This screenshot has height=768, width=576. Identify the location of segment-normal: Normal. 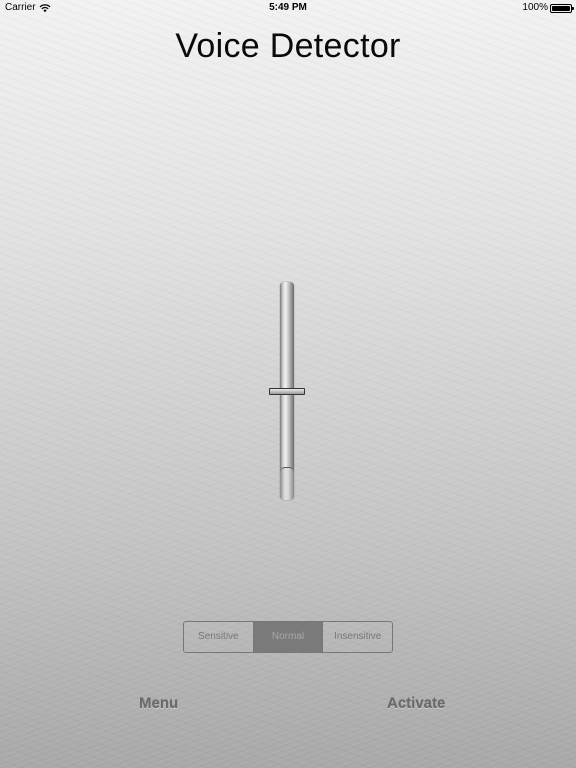
(288, 637).